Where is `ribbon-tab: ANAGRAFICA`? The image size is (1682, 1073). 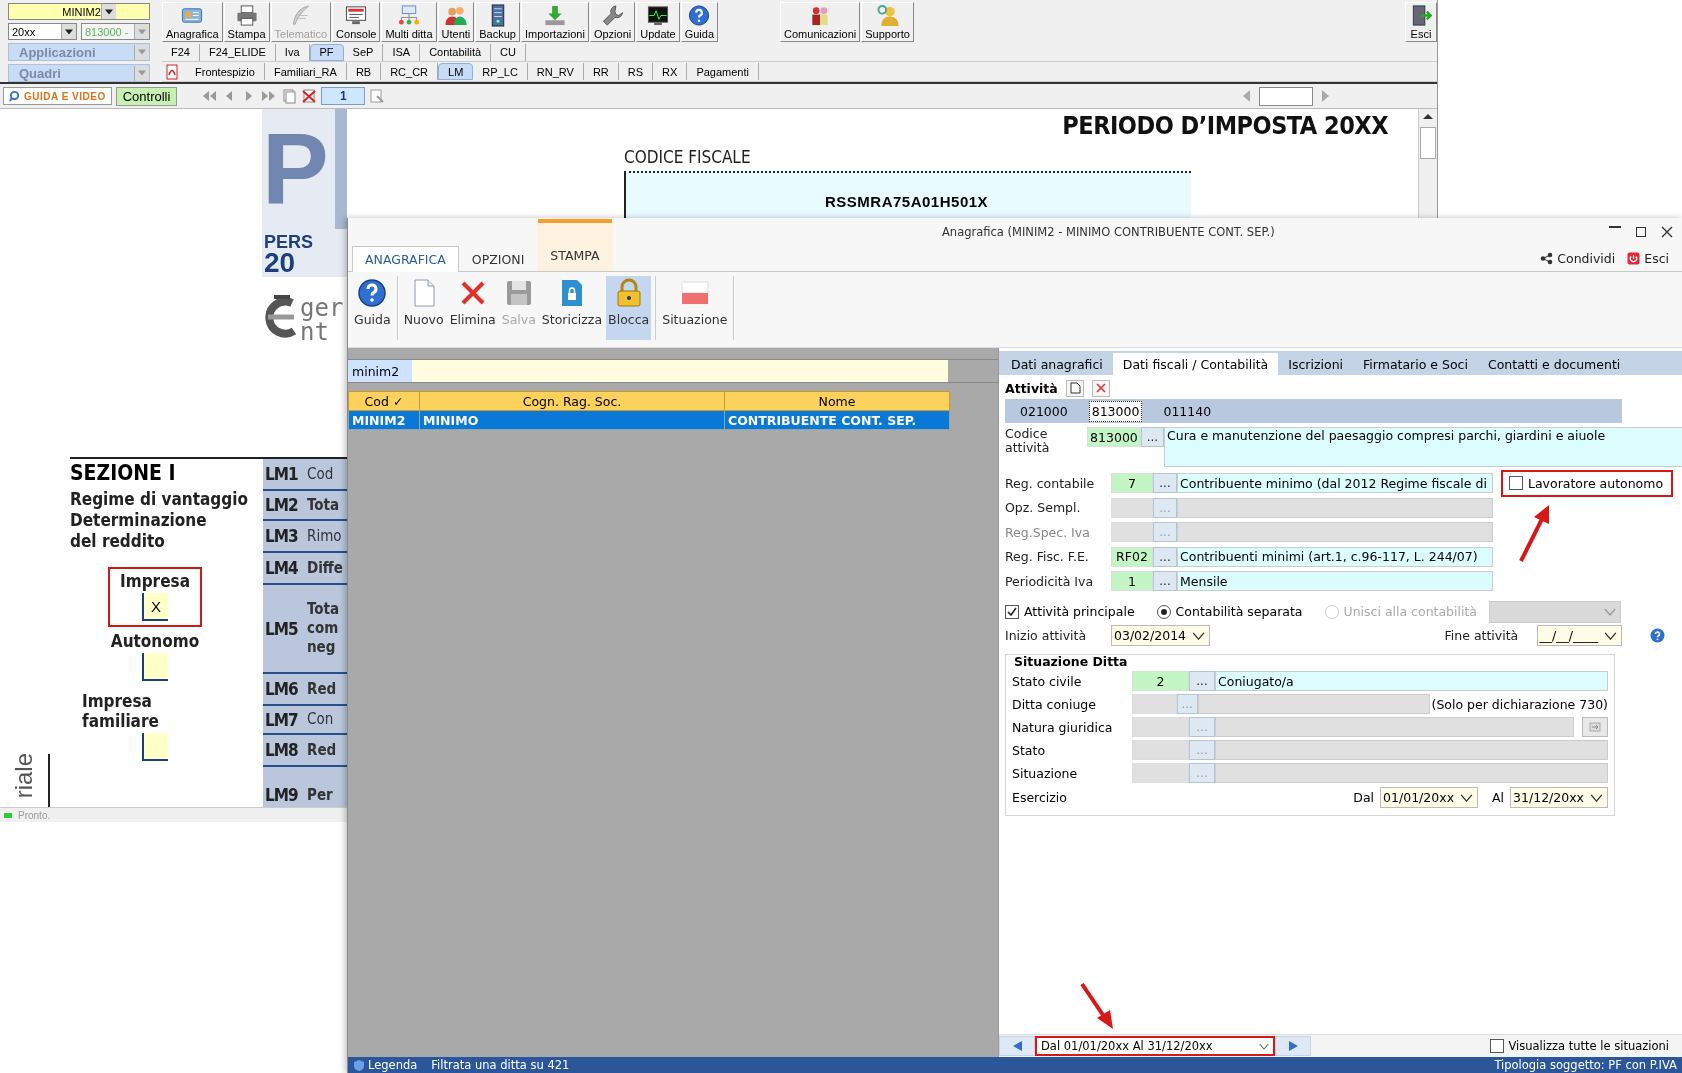
ribbon-tab: ANAGRAFICA is located at coordinates (405, 259).